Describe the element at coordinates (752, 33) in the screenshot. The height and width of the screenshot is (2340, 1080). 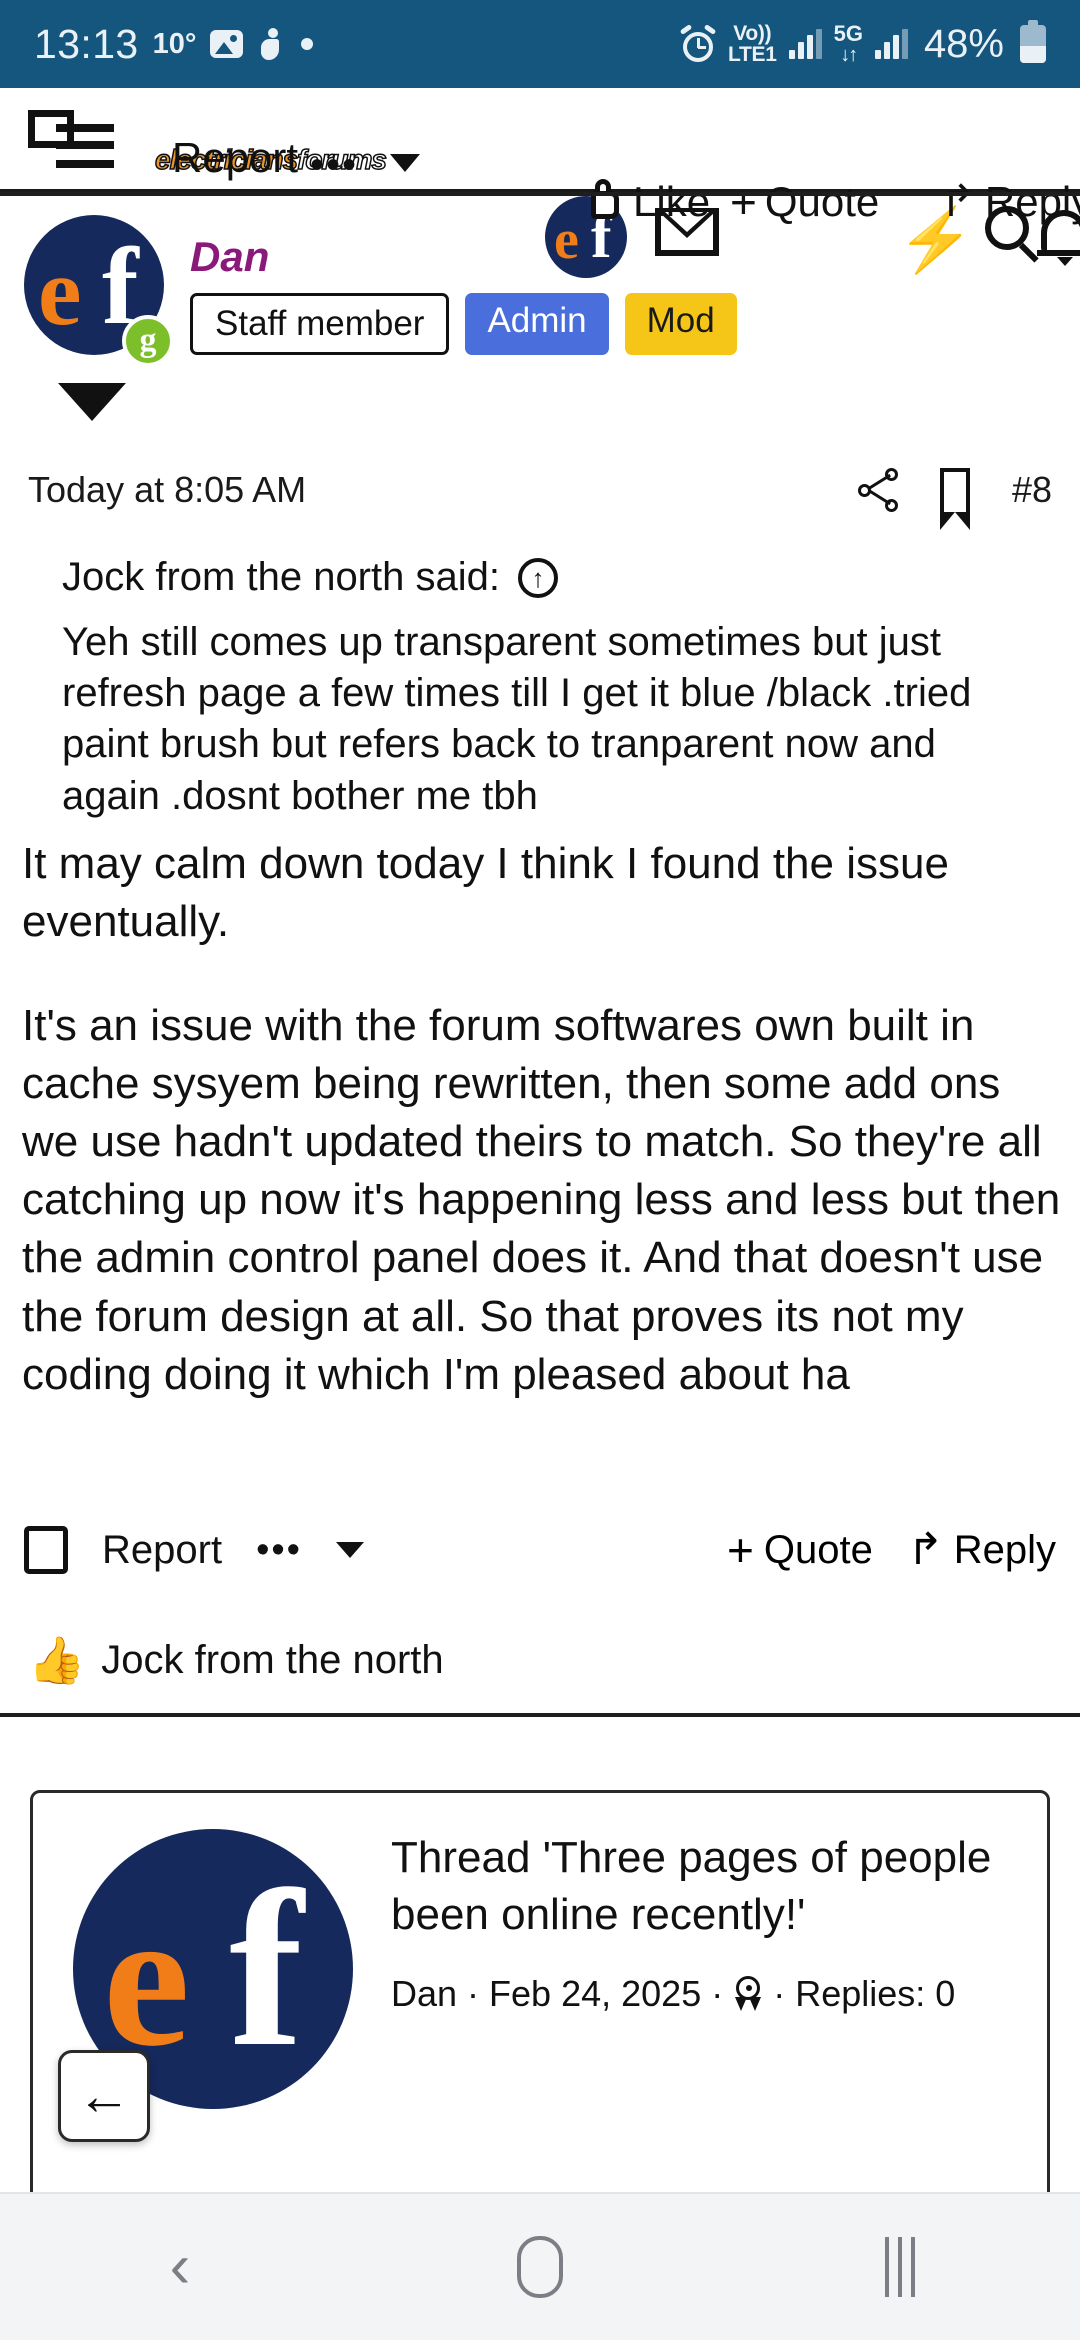
I see `volte-line-1: Vo))` at that location.